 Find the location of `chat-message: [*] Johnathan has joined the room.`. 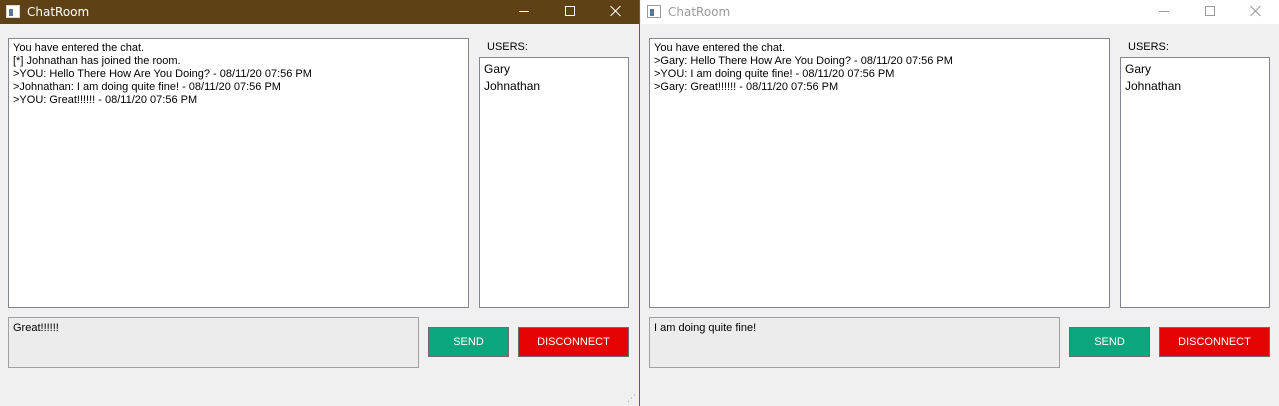

chat-message: [*] Johnathan has joined the room. is located at coordinates (97, 61).